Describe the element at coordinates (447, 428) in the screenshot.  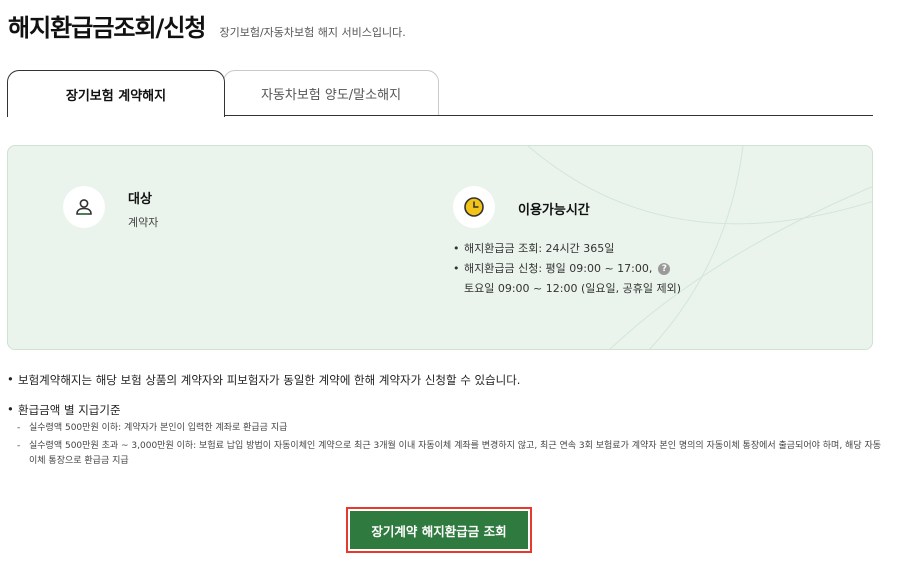
I see `notice-sub-under-5m: 실수령액 500만원 이하: 계약자가 본인이 입력한 계좌로 환급금 지급` at that location.